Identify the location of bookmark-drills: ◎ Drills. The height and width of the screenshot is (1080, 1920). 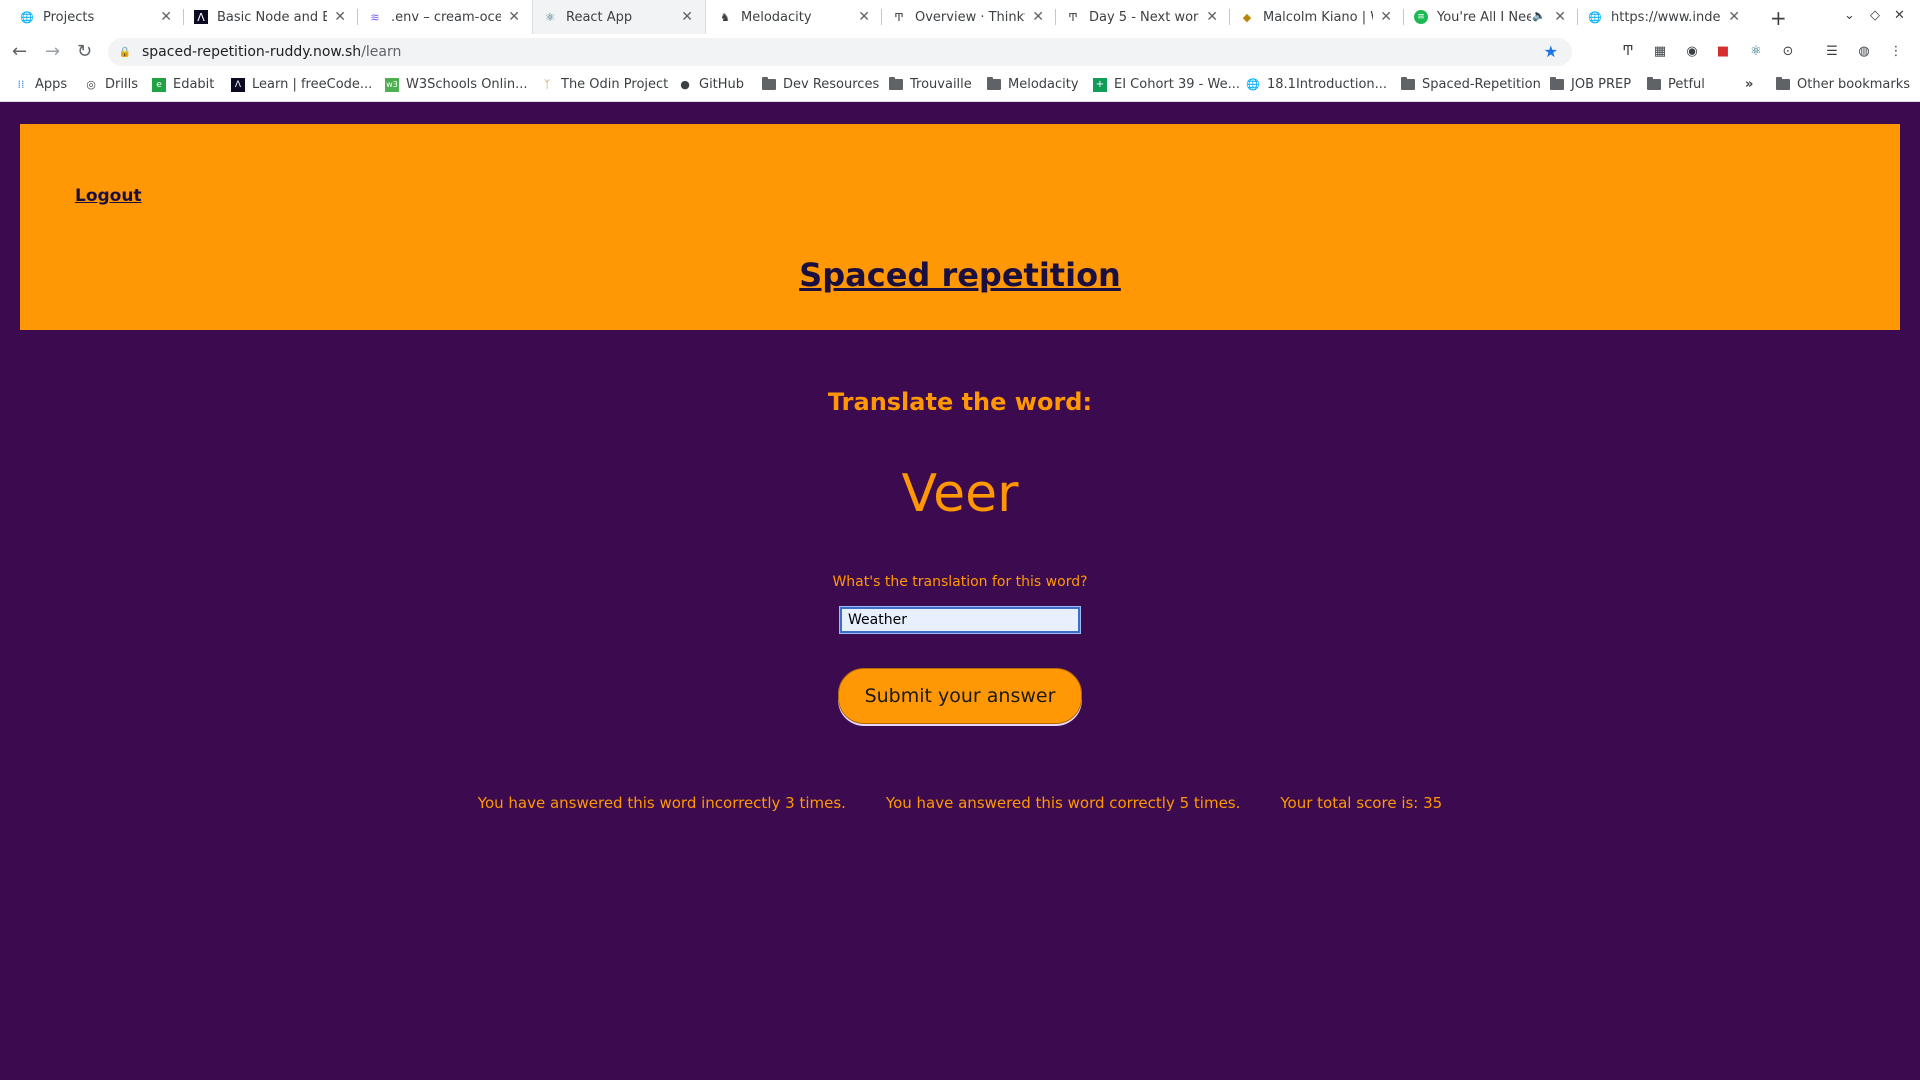
(111, 84).